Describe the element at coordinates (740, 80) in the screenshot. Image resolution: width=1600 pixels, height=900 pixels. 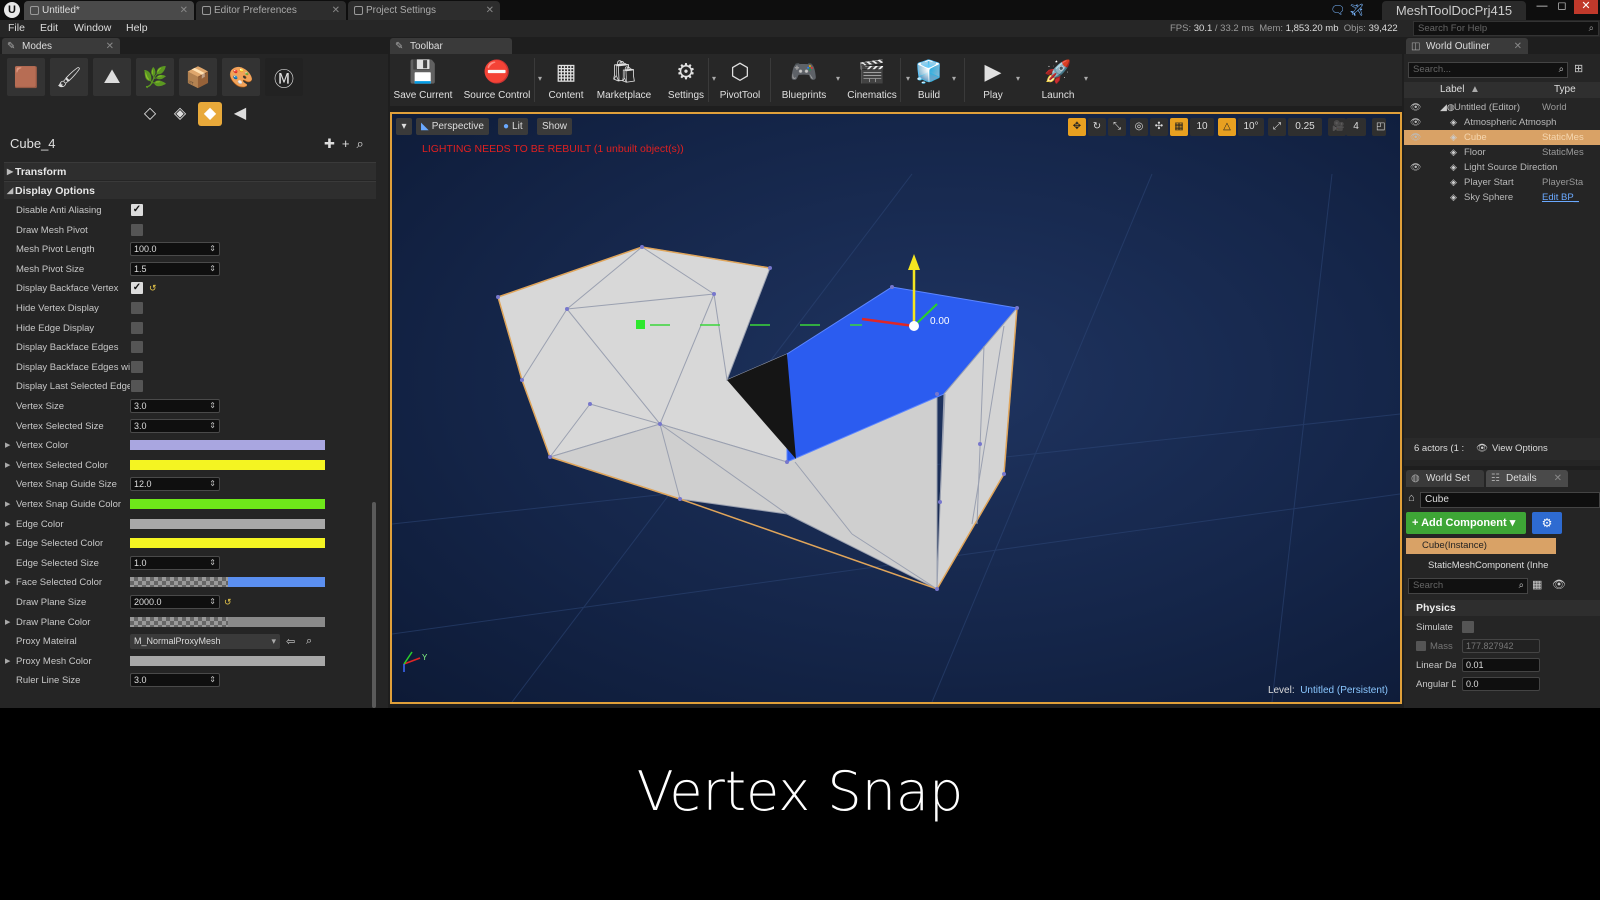
I see `toolbar-pivottool-button: ⬡ PivotTool` at that location.